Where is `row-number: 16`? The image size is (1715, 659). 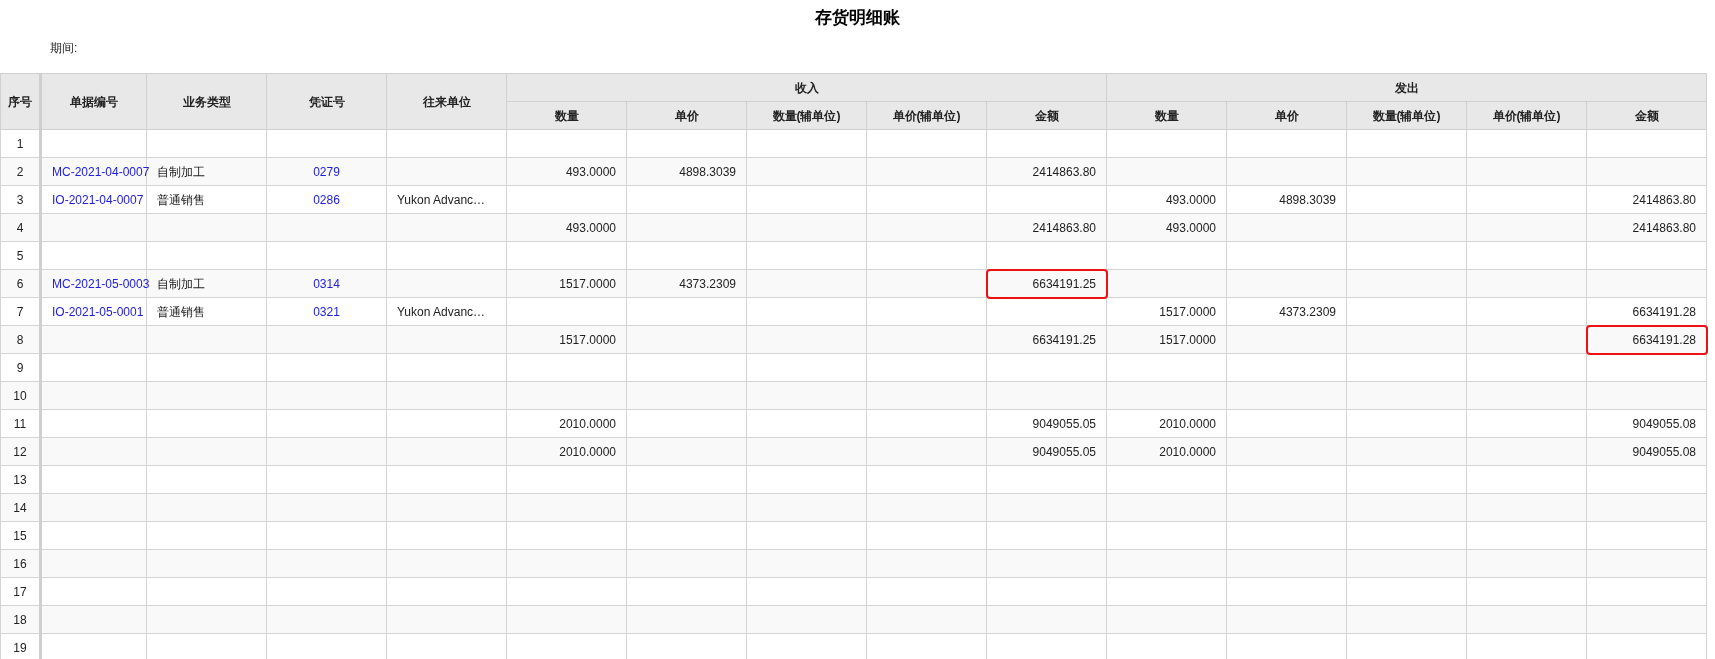
row-number: 16 is located at coordinates (20, 563).